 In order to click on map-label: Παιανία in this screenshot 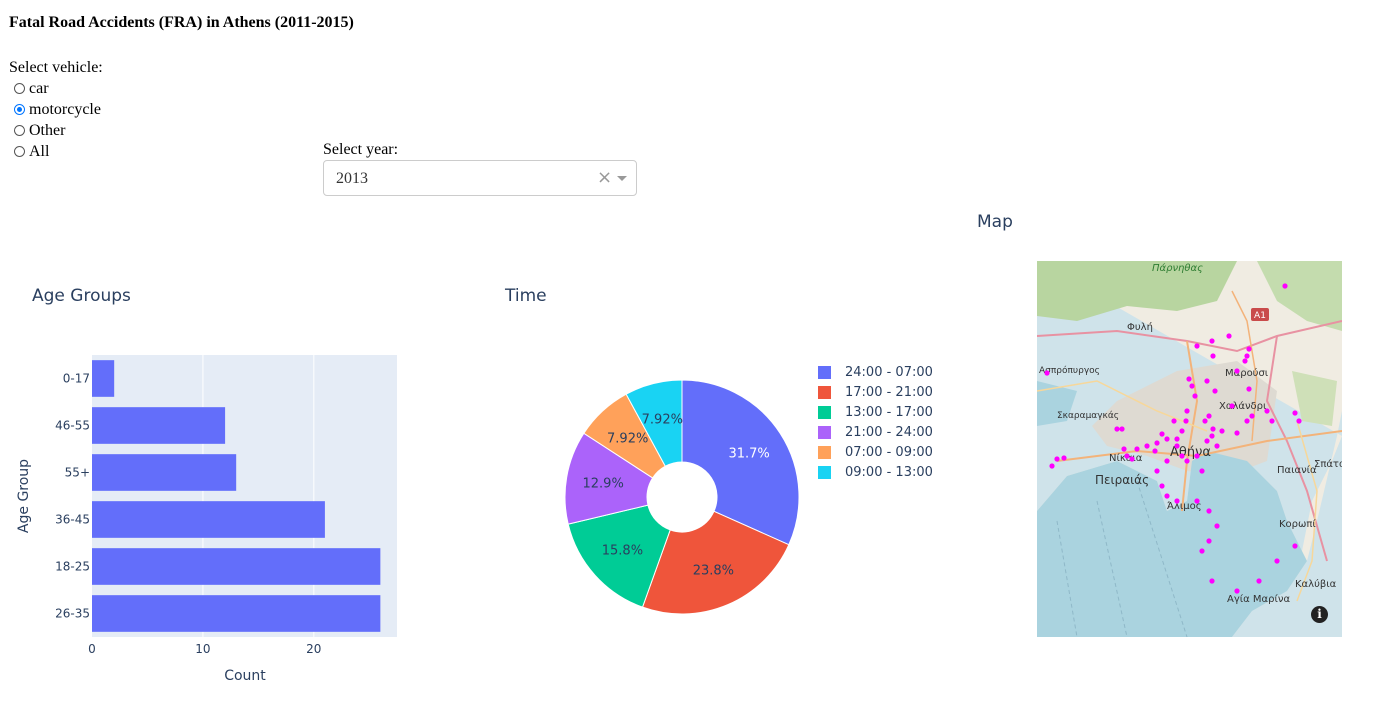, I will do `click(1297, 470)`.